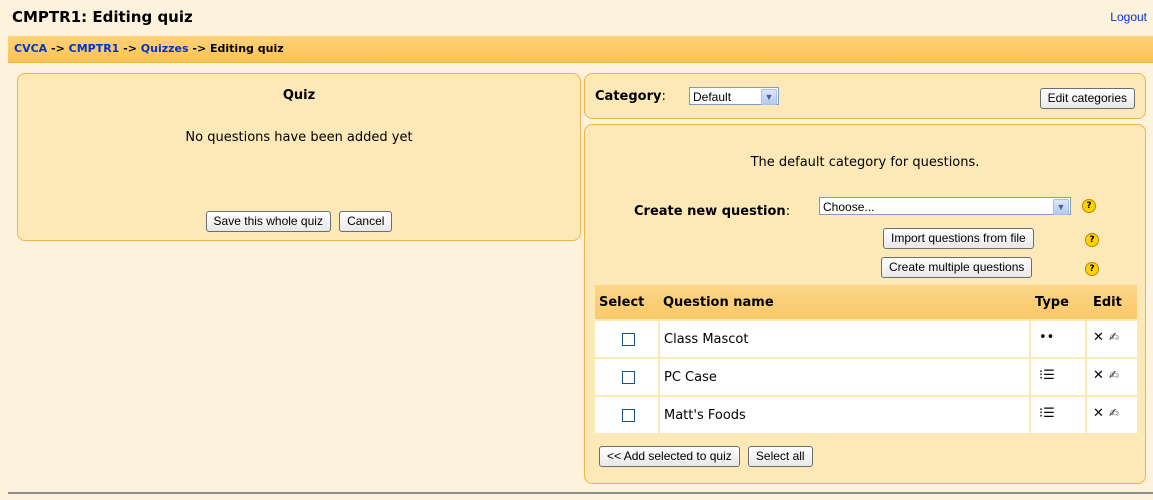 Image resolution: width=1153 pixels, height=500 pixels. Describe the element at coordinates (1107, 302) in the screenshot. I see `column-header-edit: Edit` at that location.